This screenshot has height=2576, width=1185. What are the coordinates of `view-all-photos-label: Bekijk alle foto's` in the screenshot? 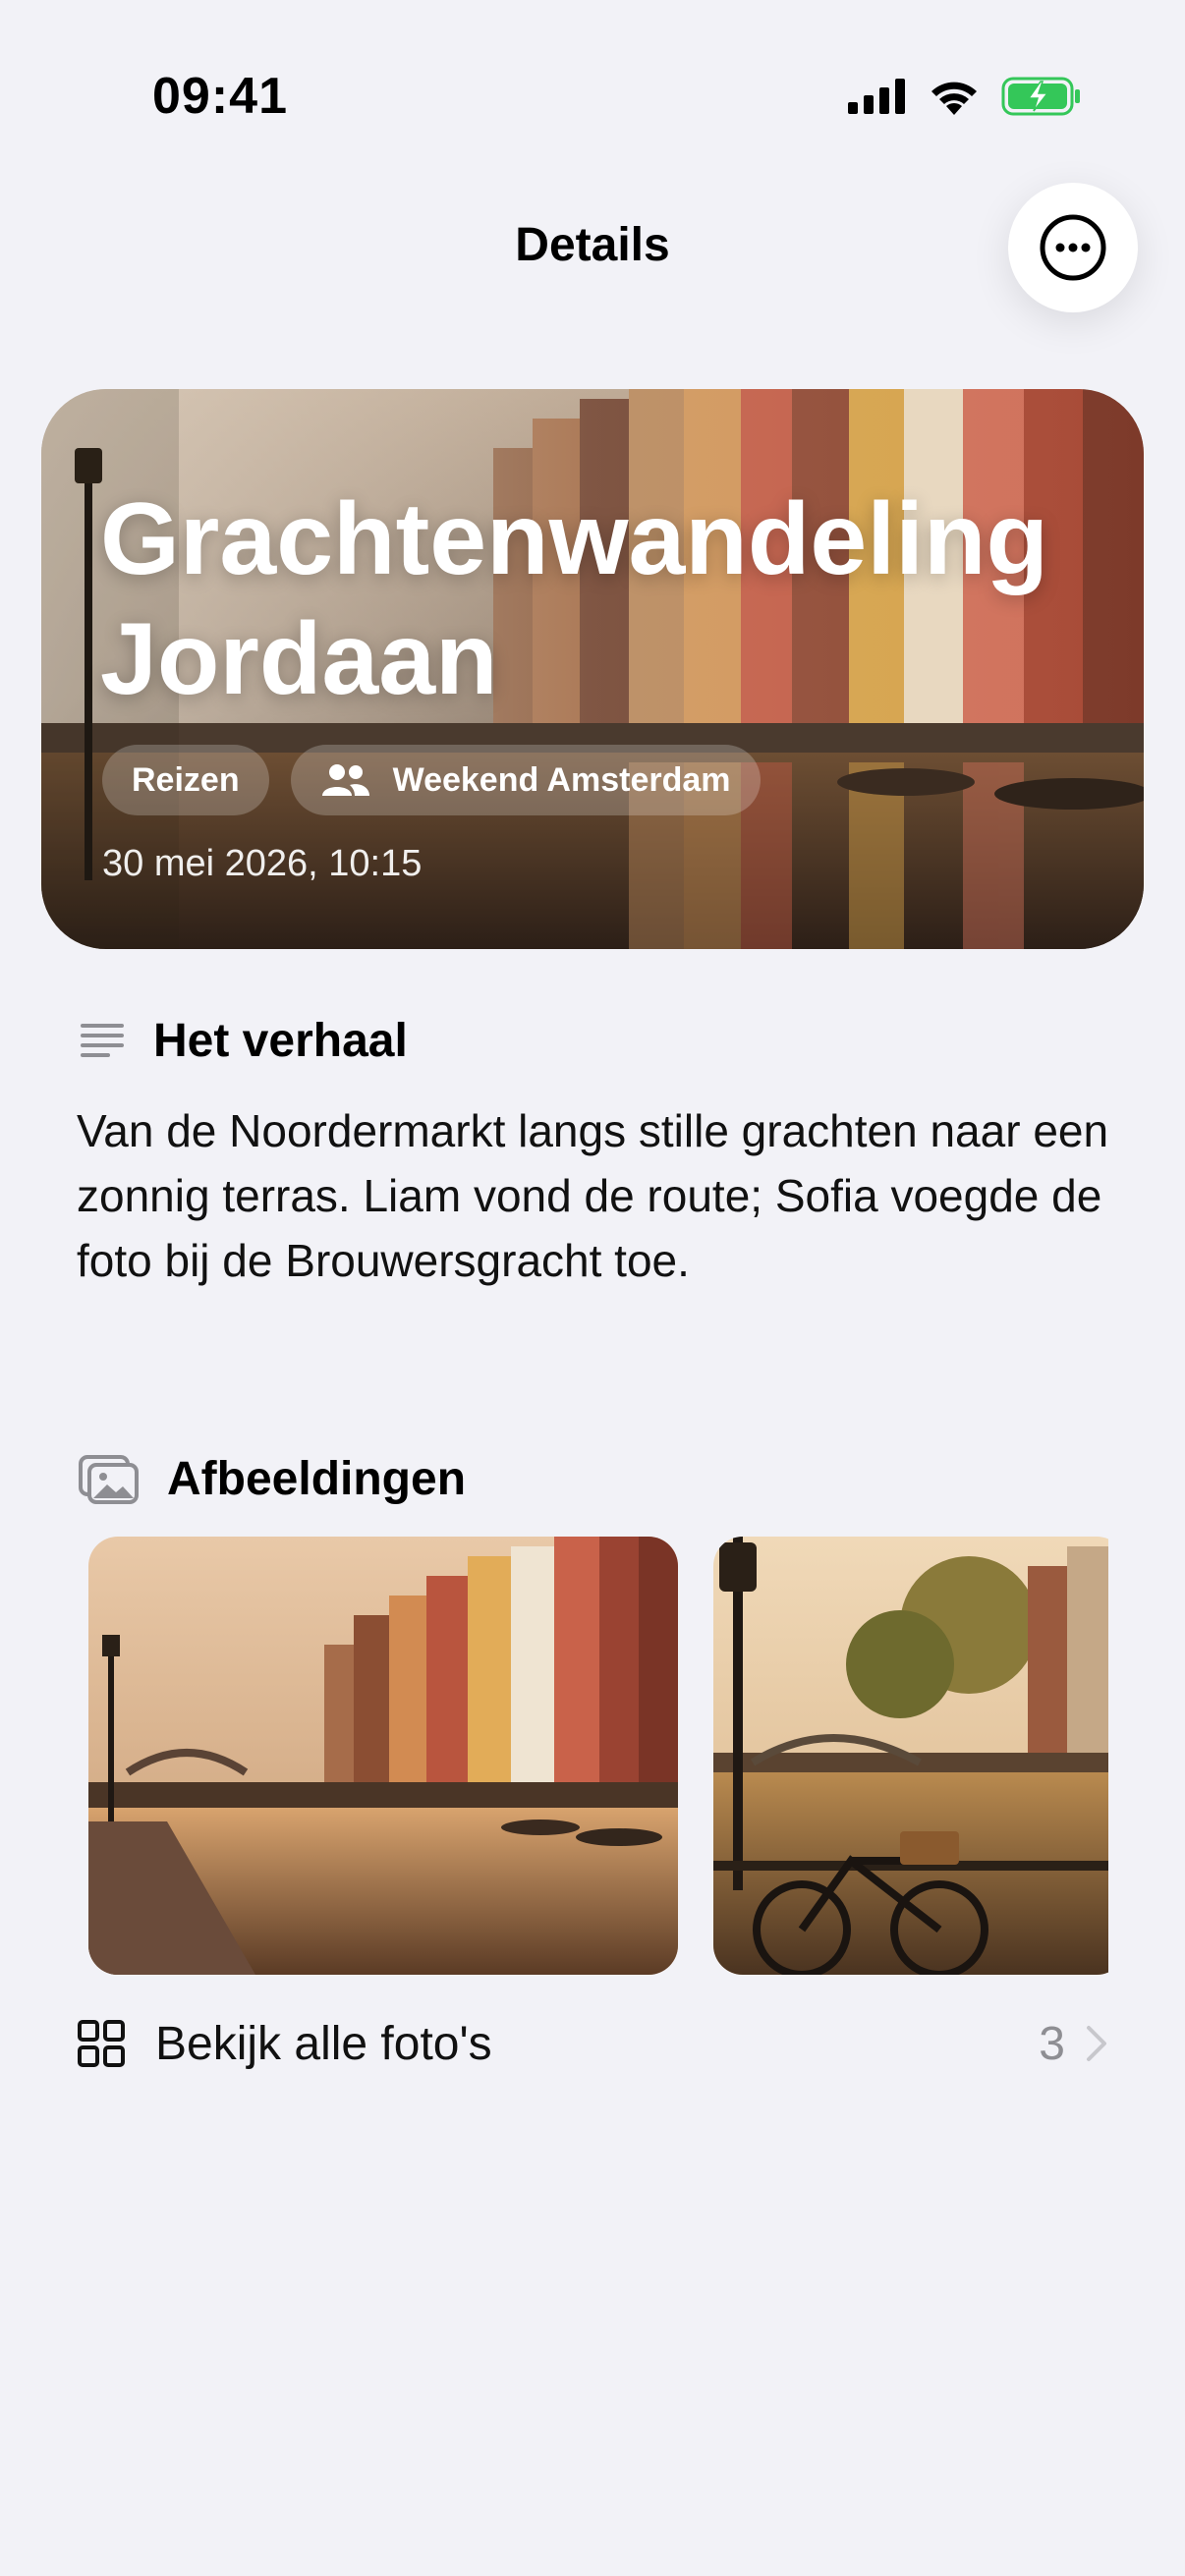 It's located at (323, 2043).